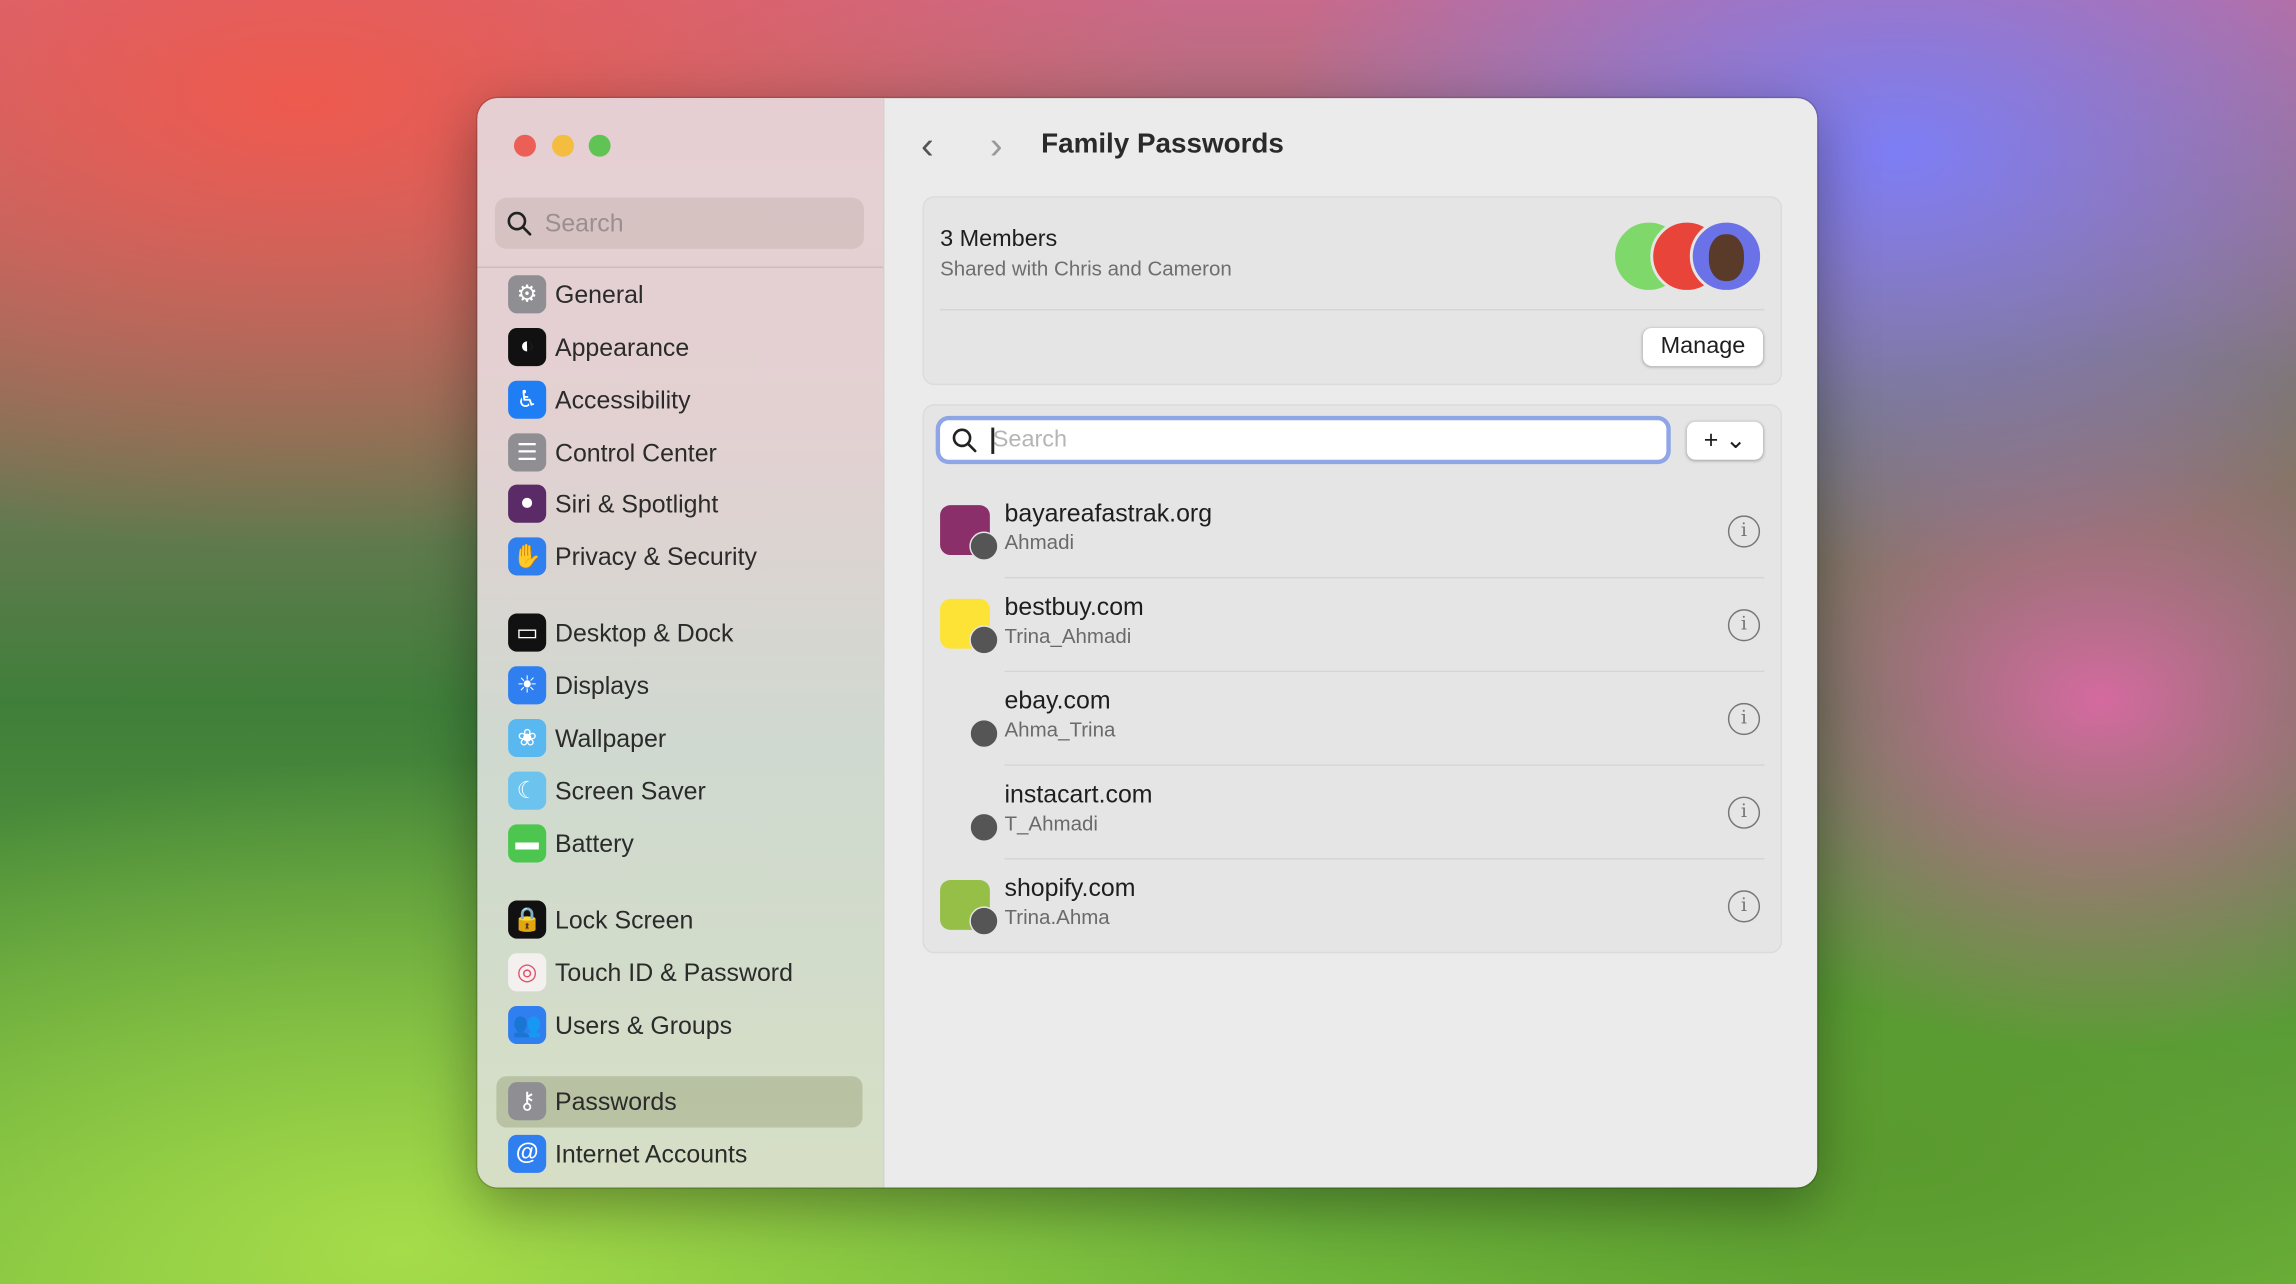 This screenshot has width=2296, height=1284. I want to click on manage-button: Manage, so click(1703, 347).